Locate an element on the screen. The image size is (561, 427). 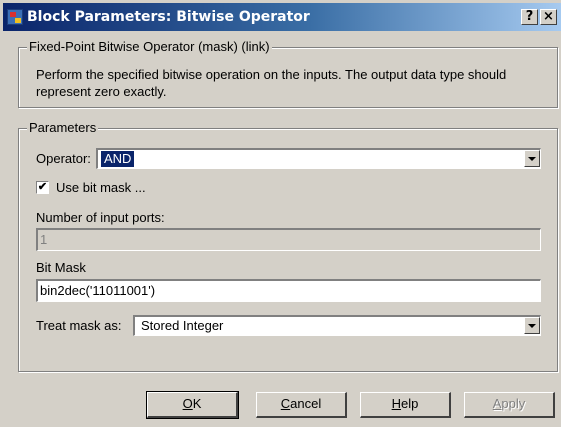
operator-select: AND is located at coordinates (318, 158).